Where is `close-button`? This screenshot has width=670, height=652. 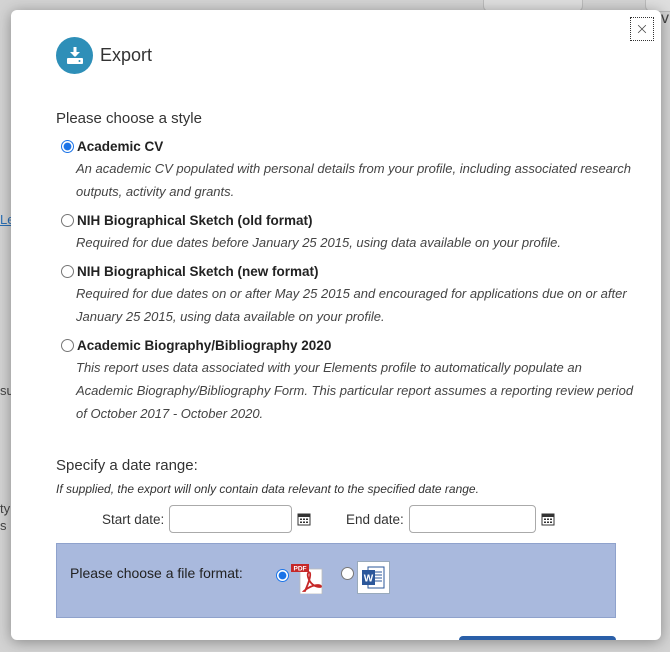 close-button is located at coordinates (642, 29).